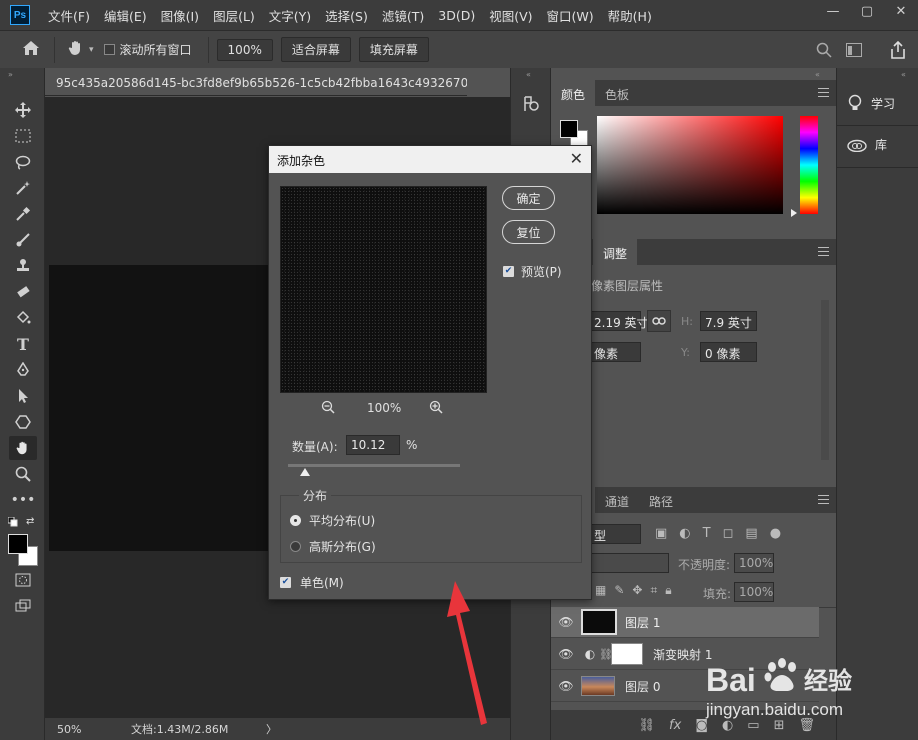 The width and height of the screenshot is (918, 740). I want to click on type-tool-icon: T, so click(23, 344).